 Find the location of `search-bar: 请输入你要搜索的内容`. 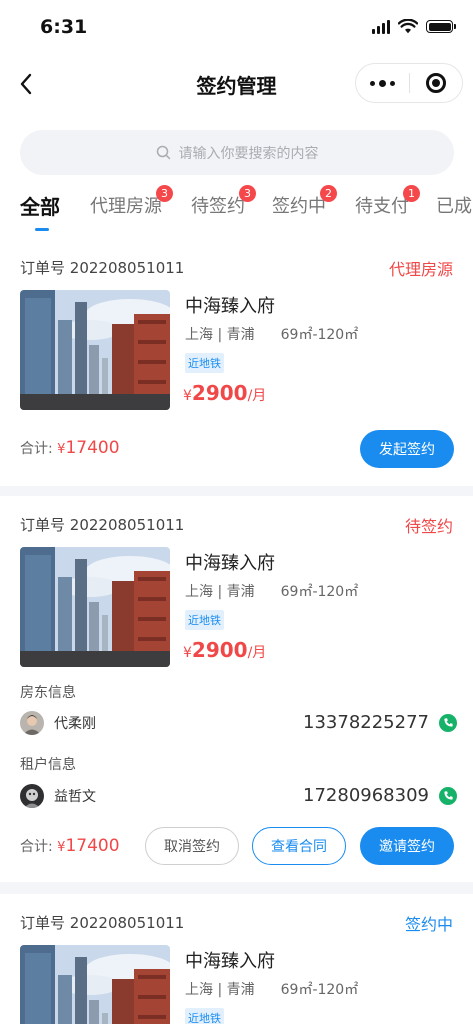

search-bar: 请输入你要搜索的内容 is located at coordinates (236, 148).